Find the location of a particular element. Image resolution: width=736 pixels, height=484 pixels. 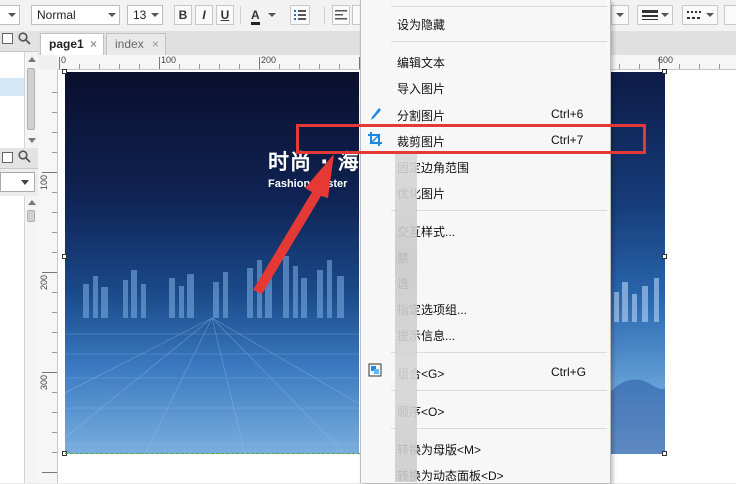

add-library-icon is located at coordinates (7, 157).